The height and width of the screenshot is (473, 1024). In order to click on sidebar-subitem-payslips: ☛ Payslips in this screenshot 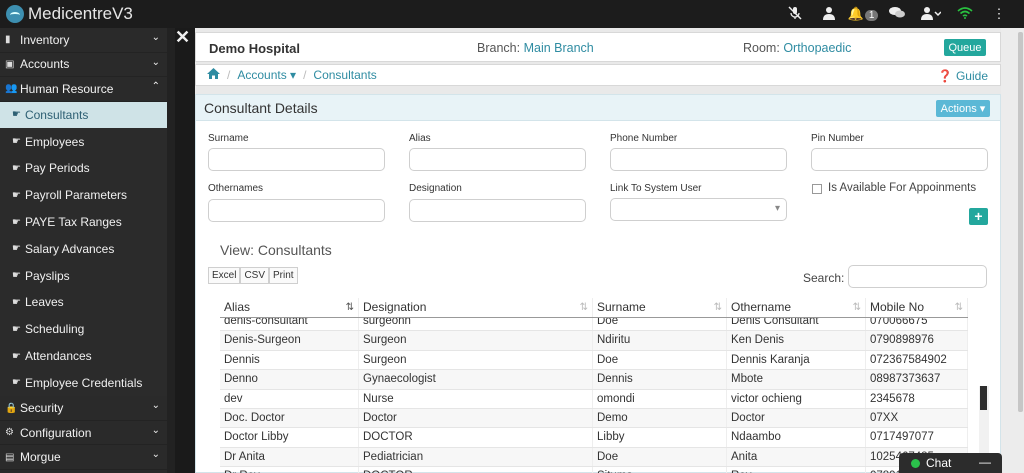, I will do `click(83, 276)`.